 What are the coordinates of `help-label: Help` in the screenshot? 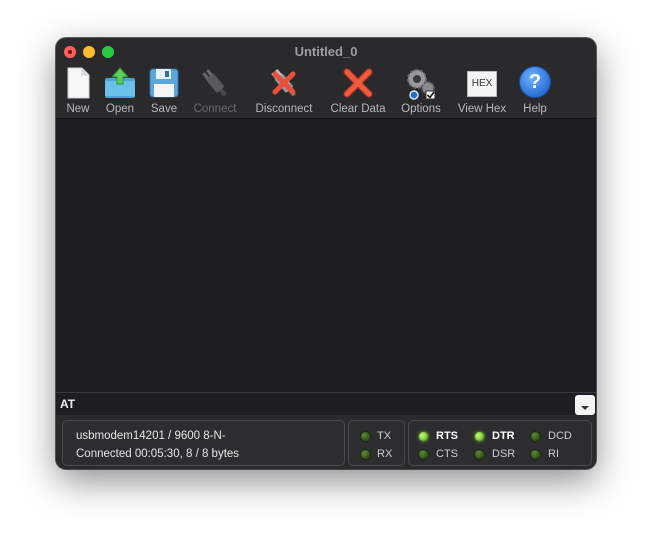 It's located at (535, 109).